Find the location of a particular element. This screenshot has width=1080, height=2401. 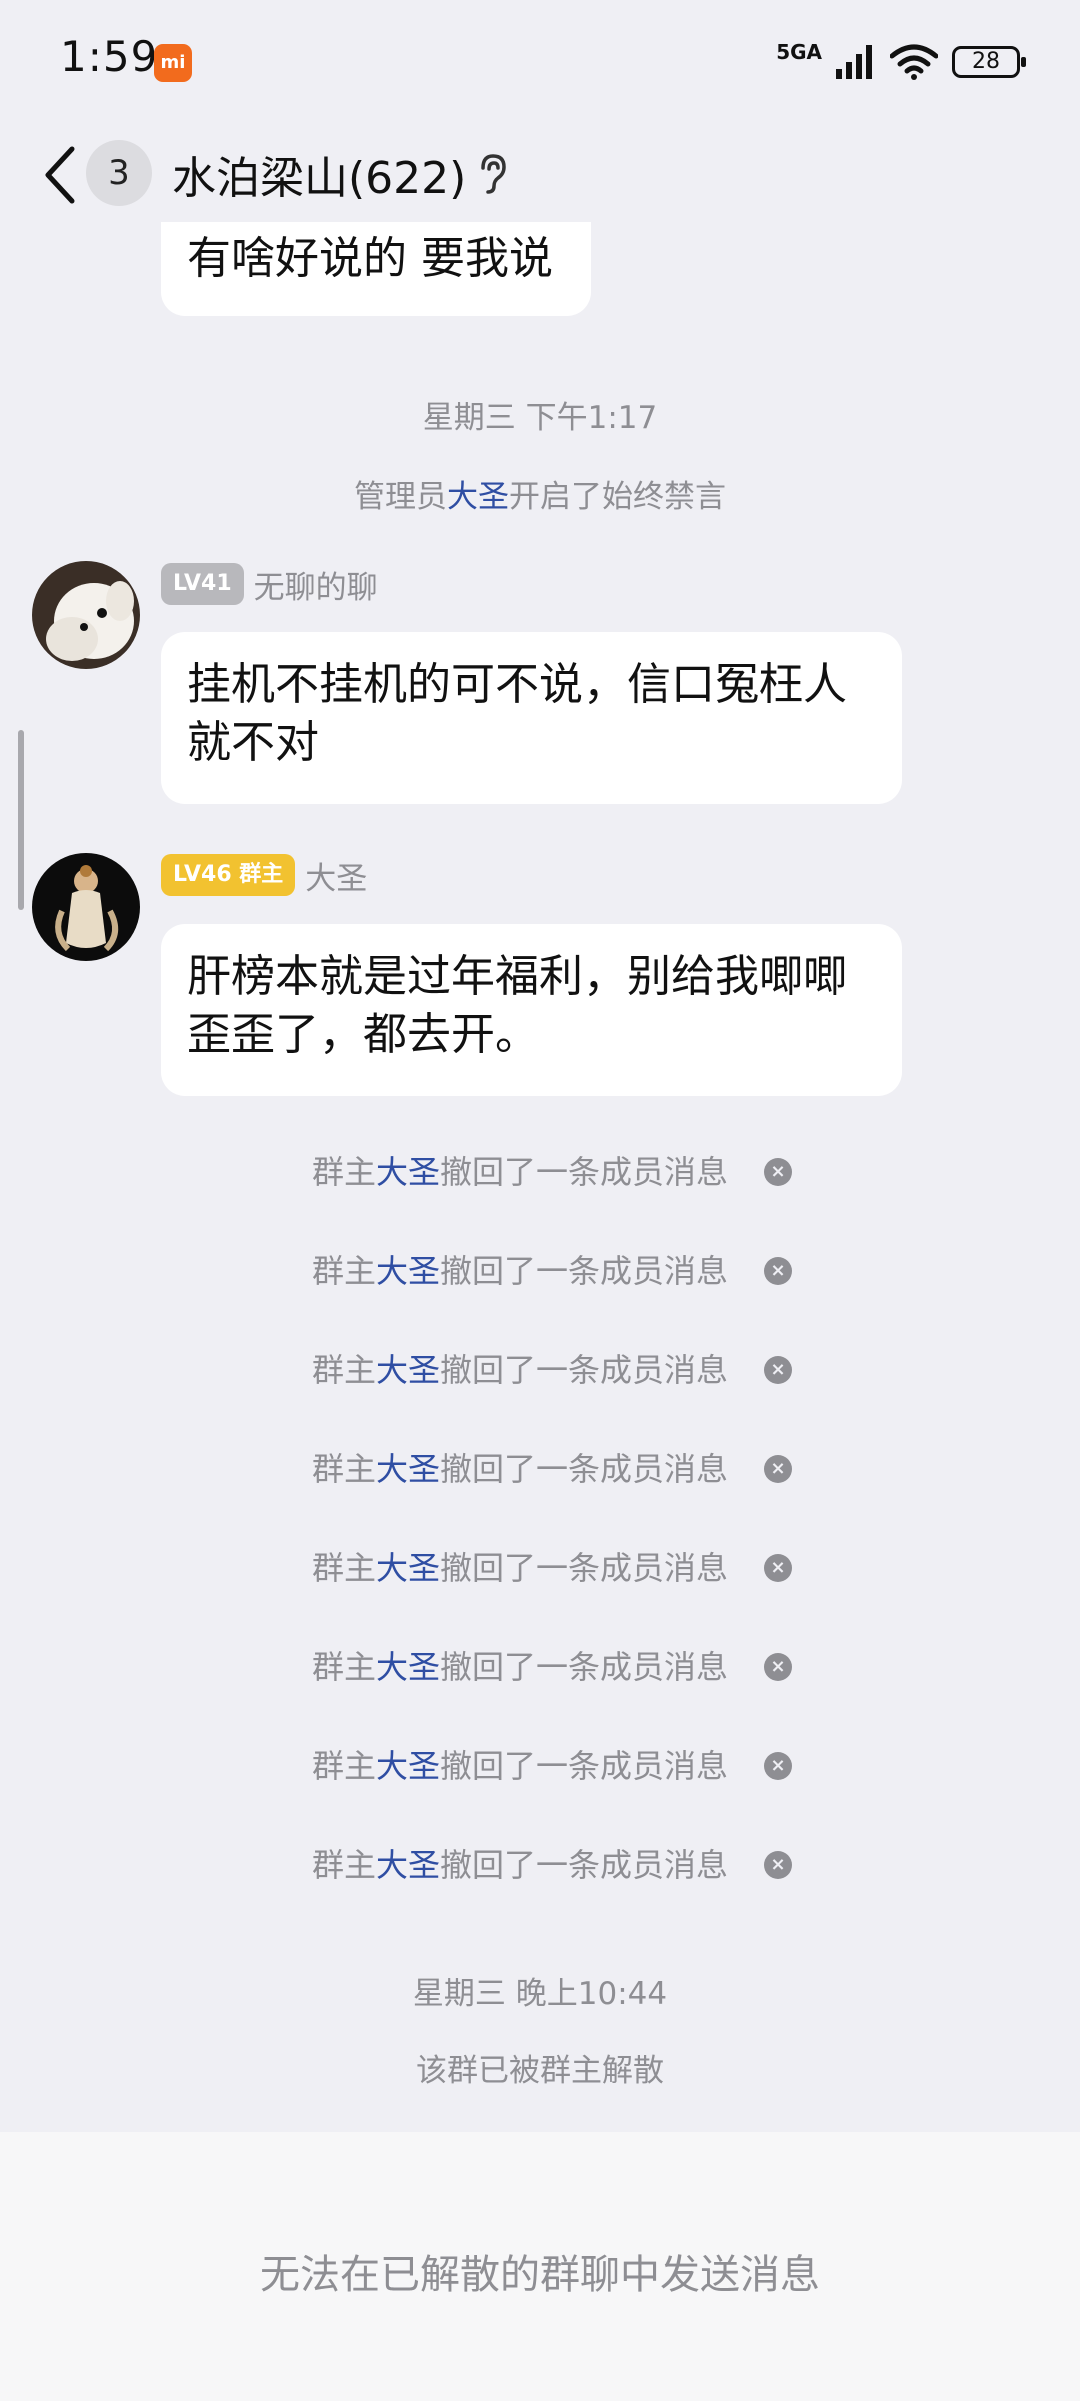

message-bubble: 肝榜本就是过年福利，别给我唧唧歪歪了，都去开。 is located at coordinates (531, 1010).